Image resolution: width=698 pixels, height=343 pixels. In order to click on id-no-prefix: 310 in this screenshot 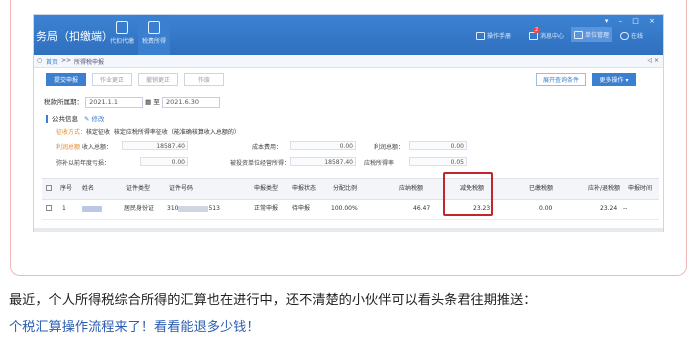, I will do `click(173, 208)`.